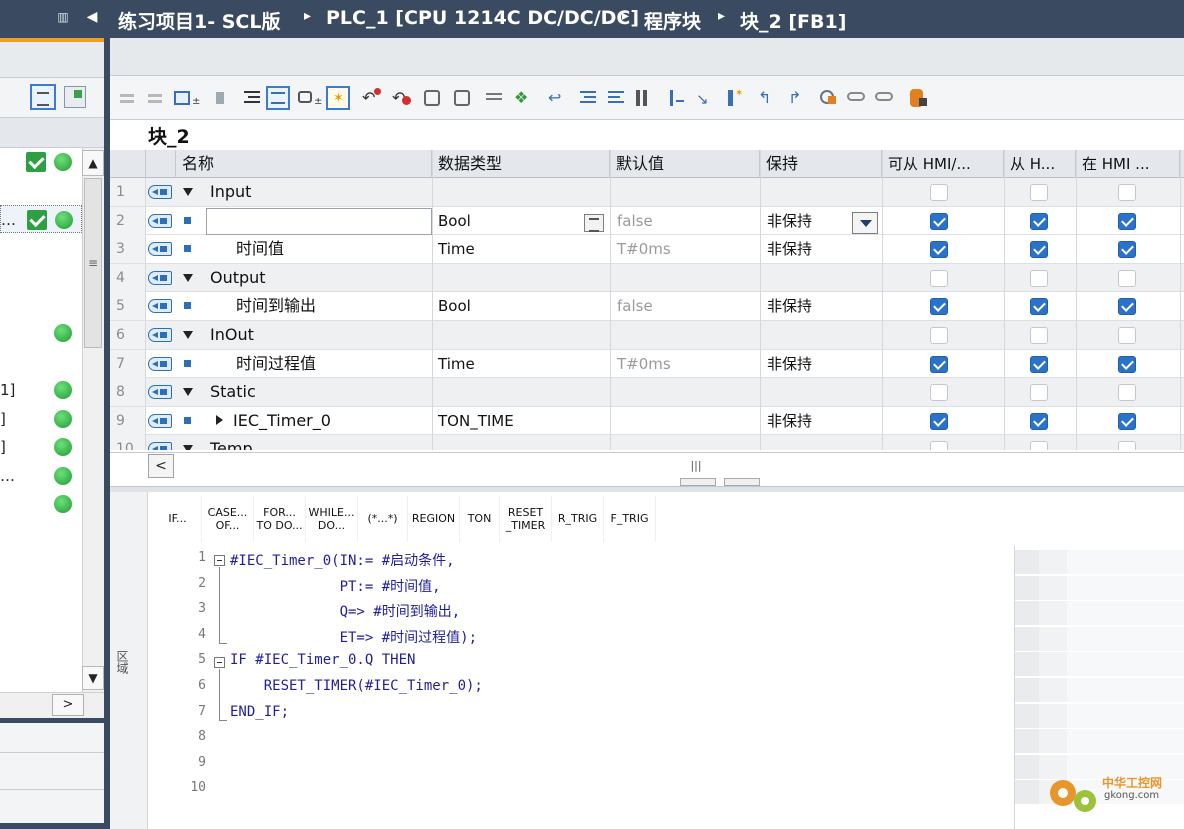 The image size is (1184, 829). What do you see at coordinates (766, 98) in the screenshot?
I see `prev-bookmark-icon: ↰` at bounding box center [766, 98].